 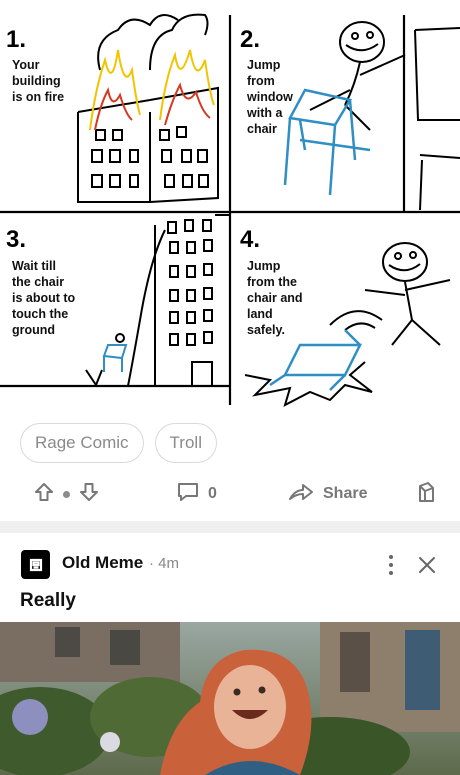 I want to click on comment-button: 0, so click(x=196, y=494).